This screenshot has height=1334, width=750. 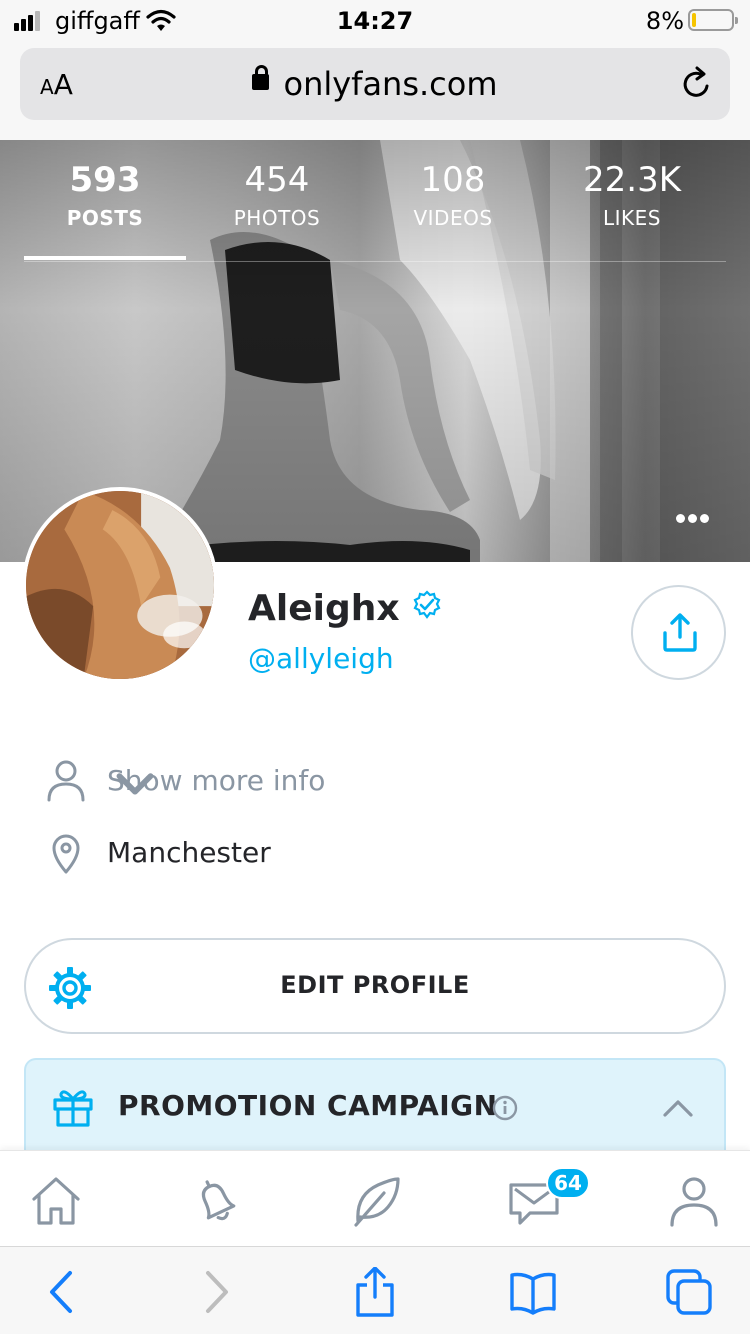 I want to click on browser-toolbar: AA onlyfans.com, so click(x=375, y=91).